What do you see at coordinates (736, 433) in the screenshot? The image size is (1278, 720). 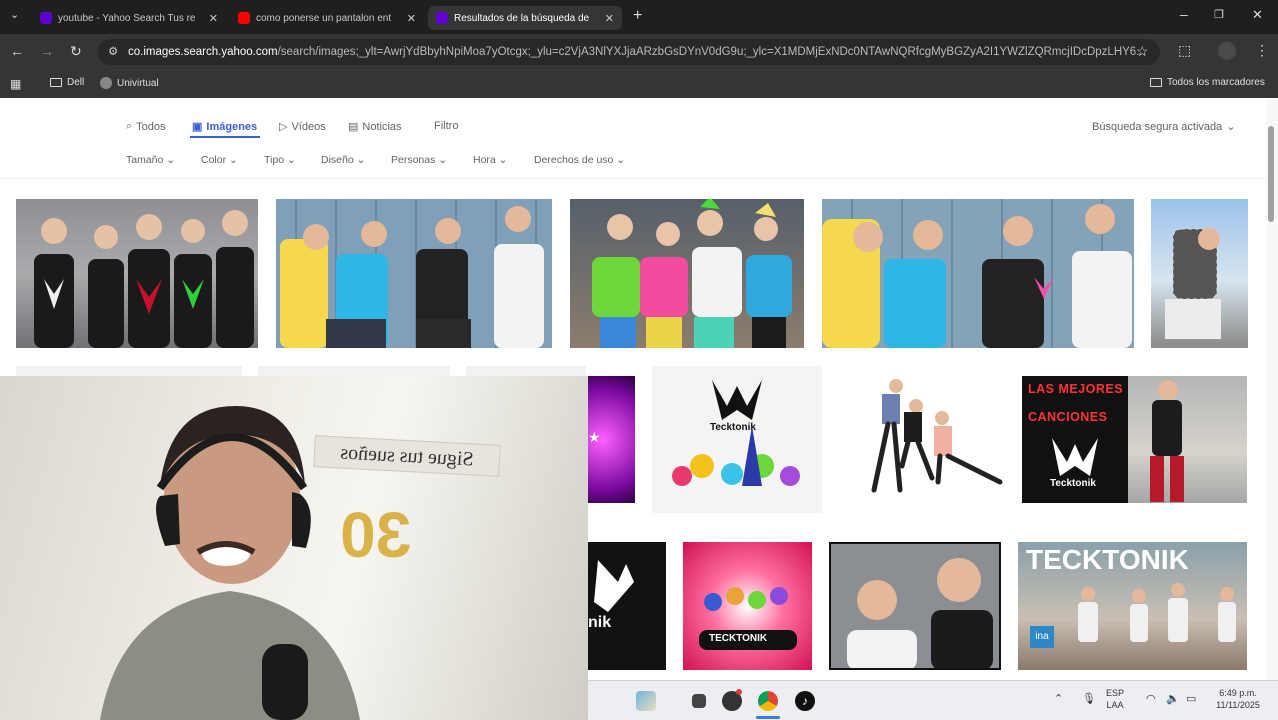 I see `tecktonik-colorful-logo` at bounding box center [736, 433].